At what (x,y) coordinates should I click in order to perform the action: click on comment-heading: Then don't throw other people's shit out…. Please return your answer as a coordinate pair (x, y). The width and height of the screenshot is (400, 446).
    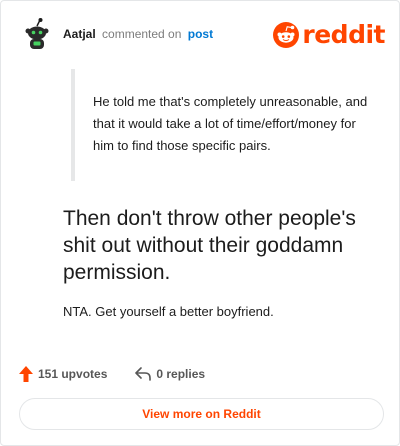
    Looking at the image, I should click on (209, 245).